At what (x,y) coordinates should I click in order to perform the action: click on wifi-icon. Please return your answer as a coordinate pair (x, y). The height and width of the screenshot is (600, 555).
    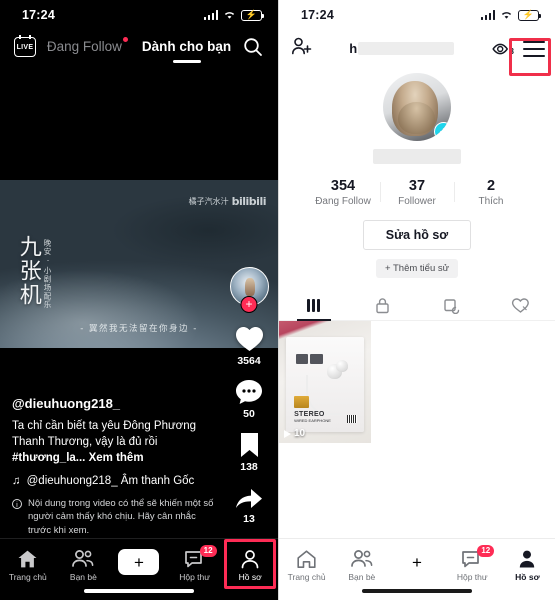
    Looking at the image, I should click on (506, 15).